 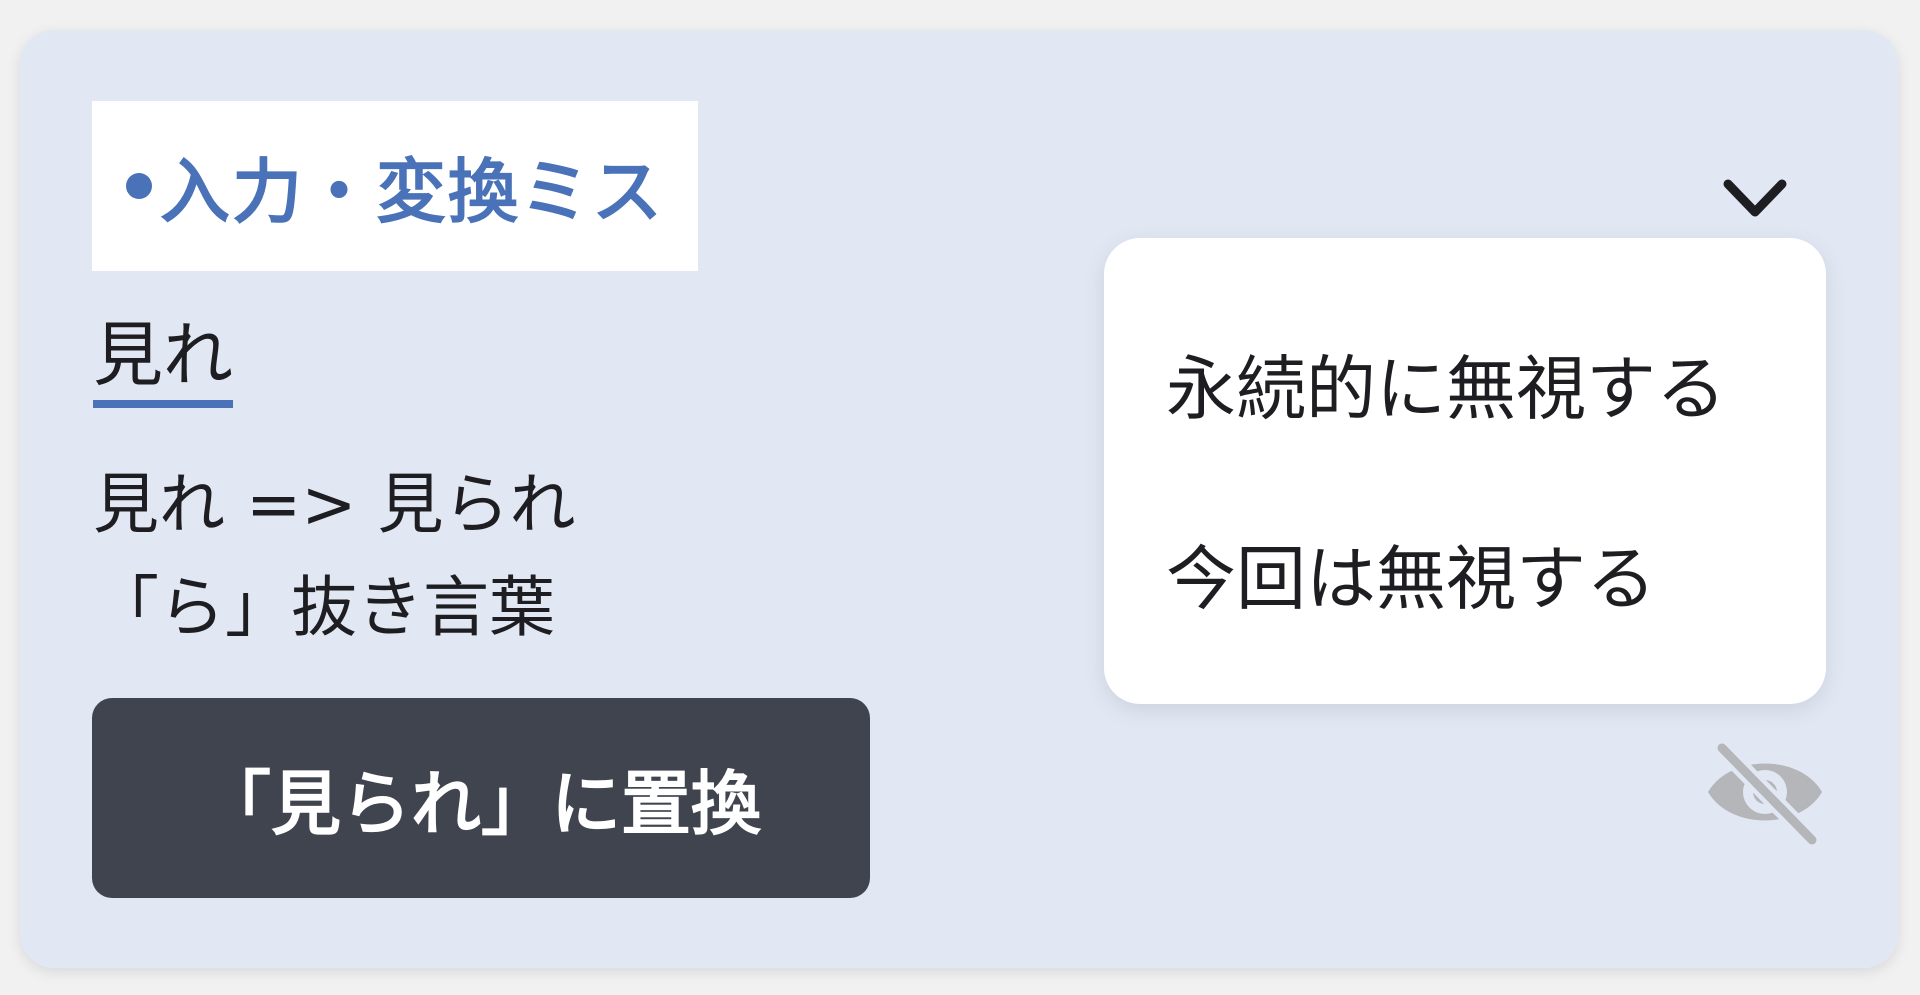 What do you see at coordinates (334, 504) in the screenshot?
I see `suggestion-text: 見れ => 見られ` at bounding box center [334, 504].